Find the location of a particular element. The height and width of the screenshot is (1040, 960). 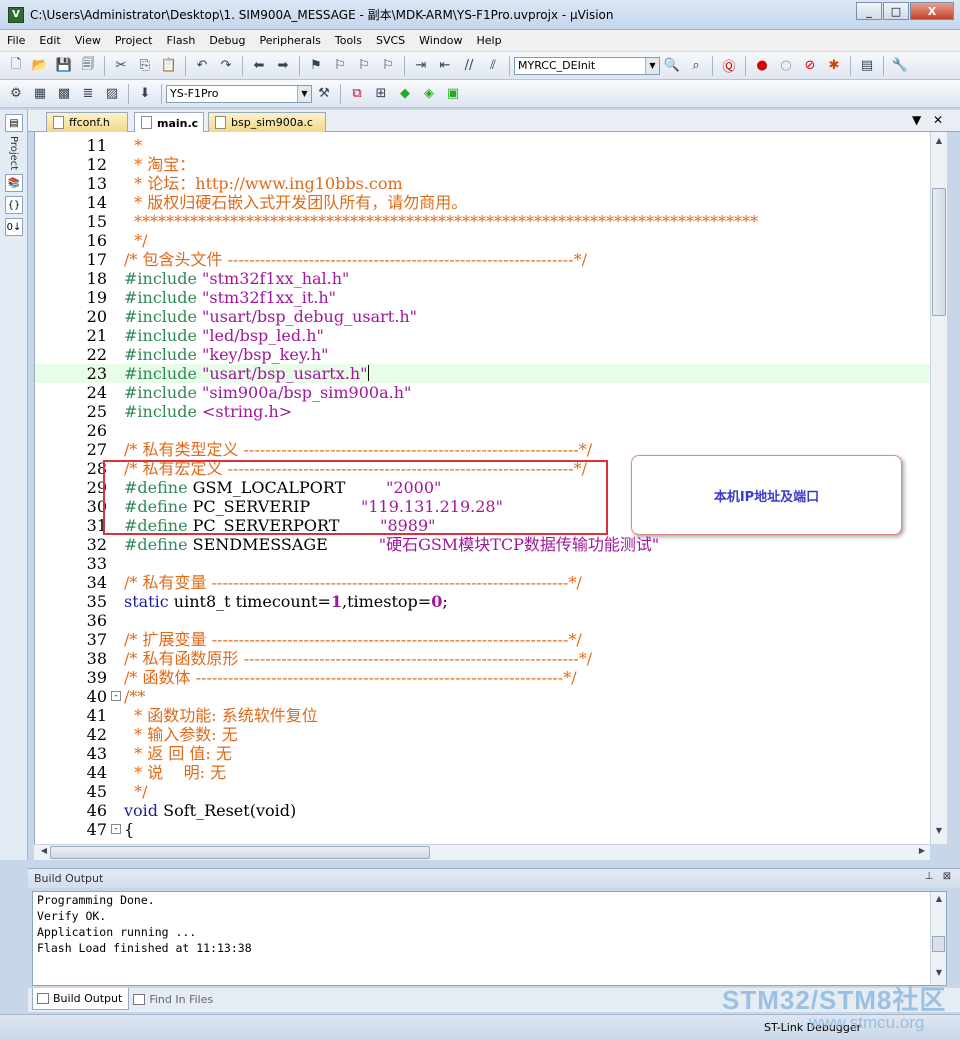

target-options-icon: ⚒ is located at coordinates (324, 94).